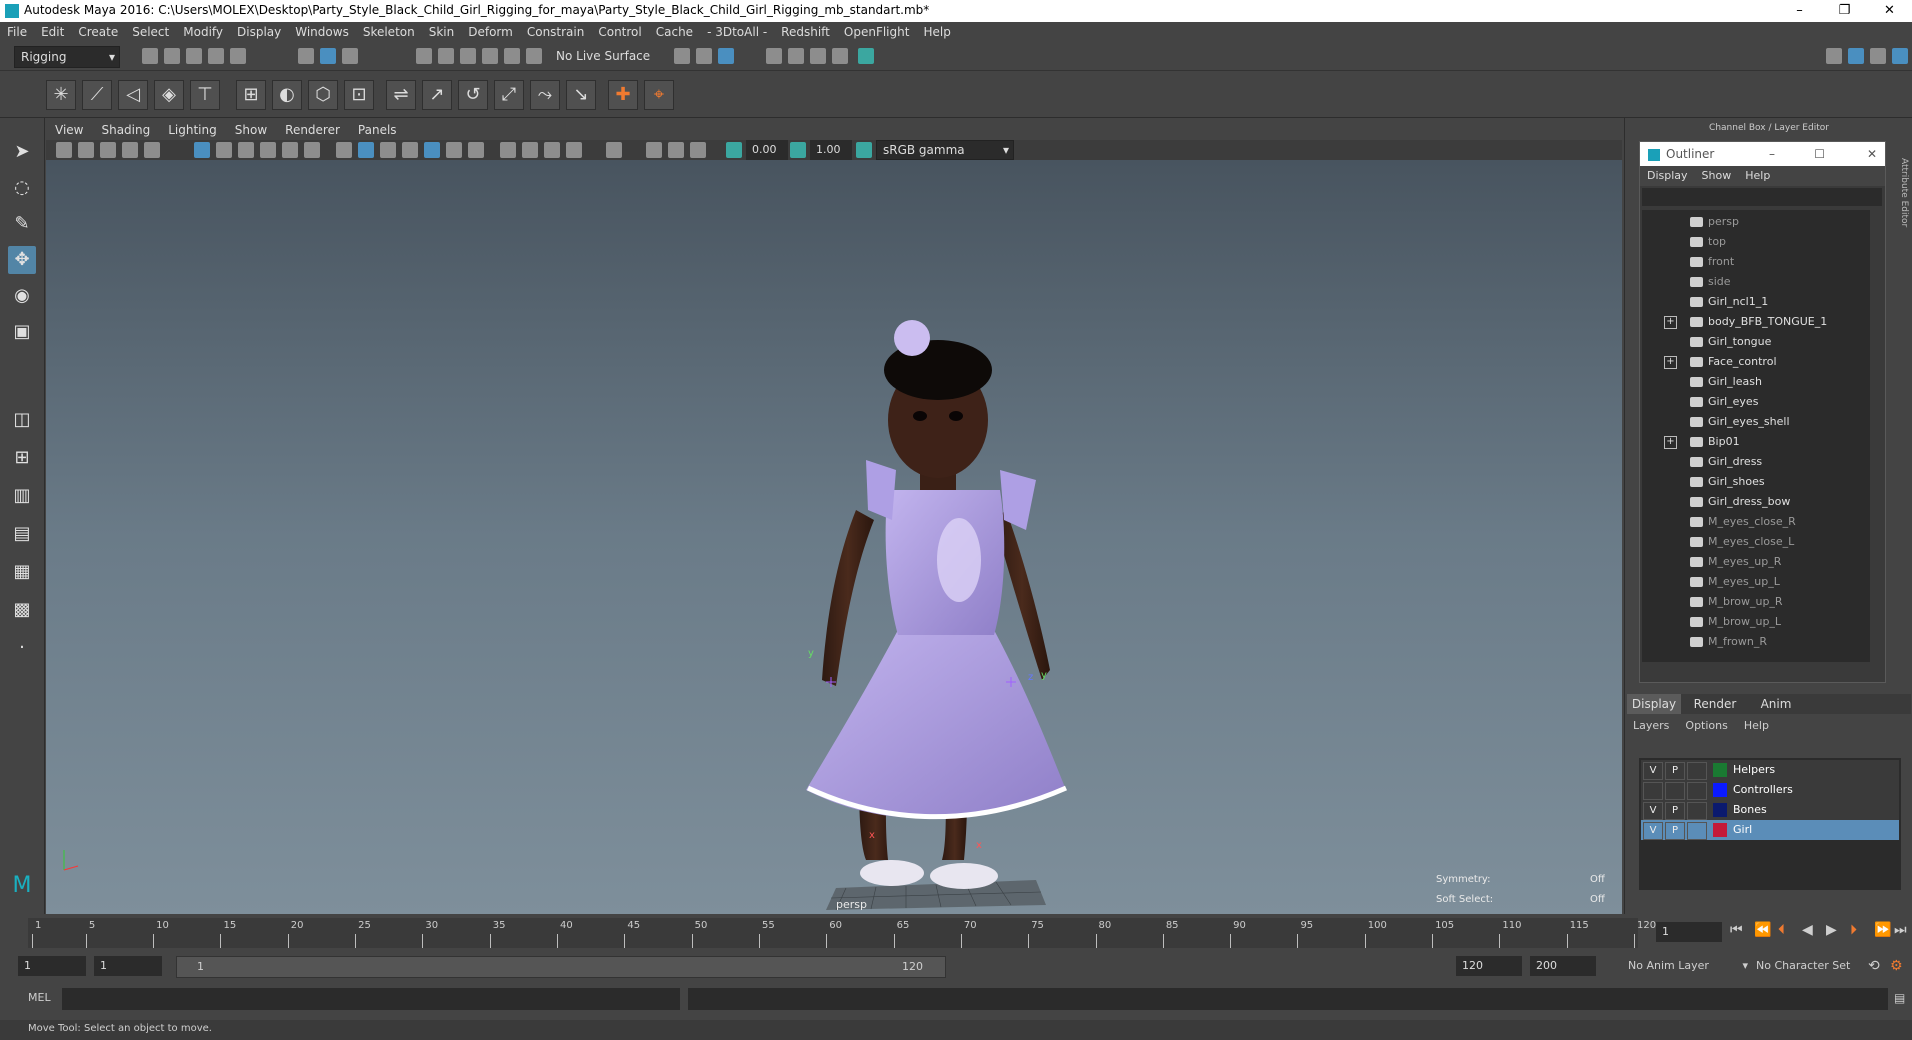 Image resolution: width=1912 pixels, height=1040 pixels. What do you see at coordinates (1756, 422) in the screenshot?
I see `outliner-item: Girl_eyes_shell` at bounding box center [1756, 422].